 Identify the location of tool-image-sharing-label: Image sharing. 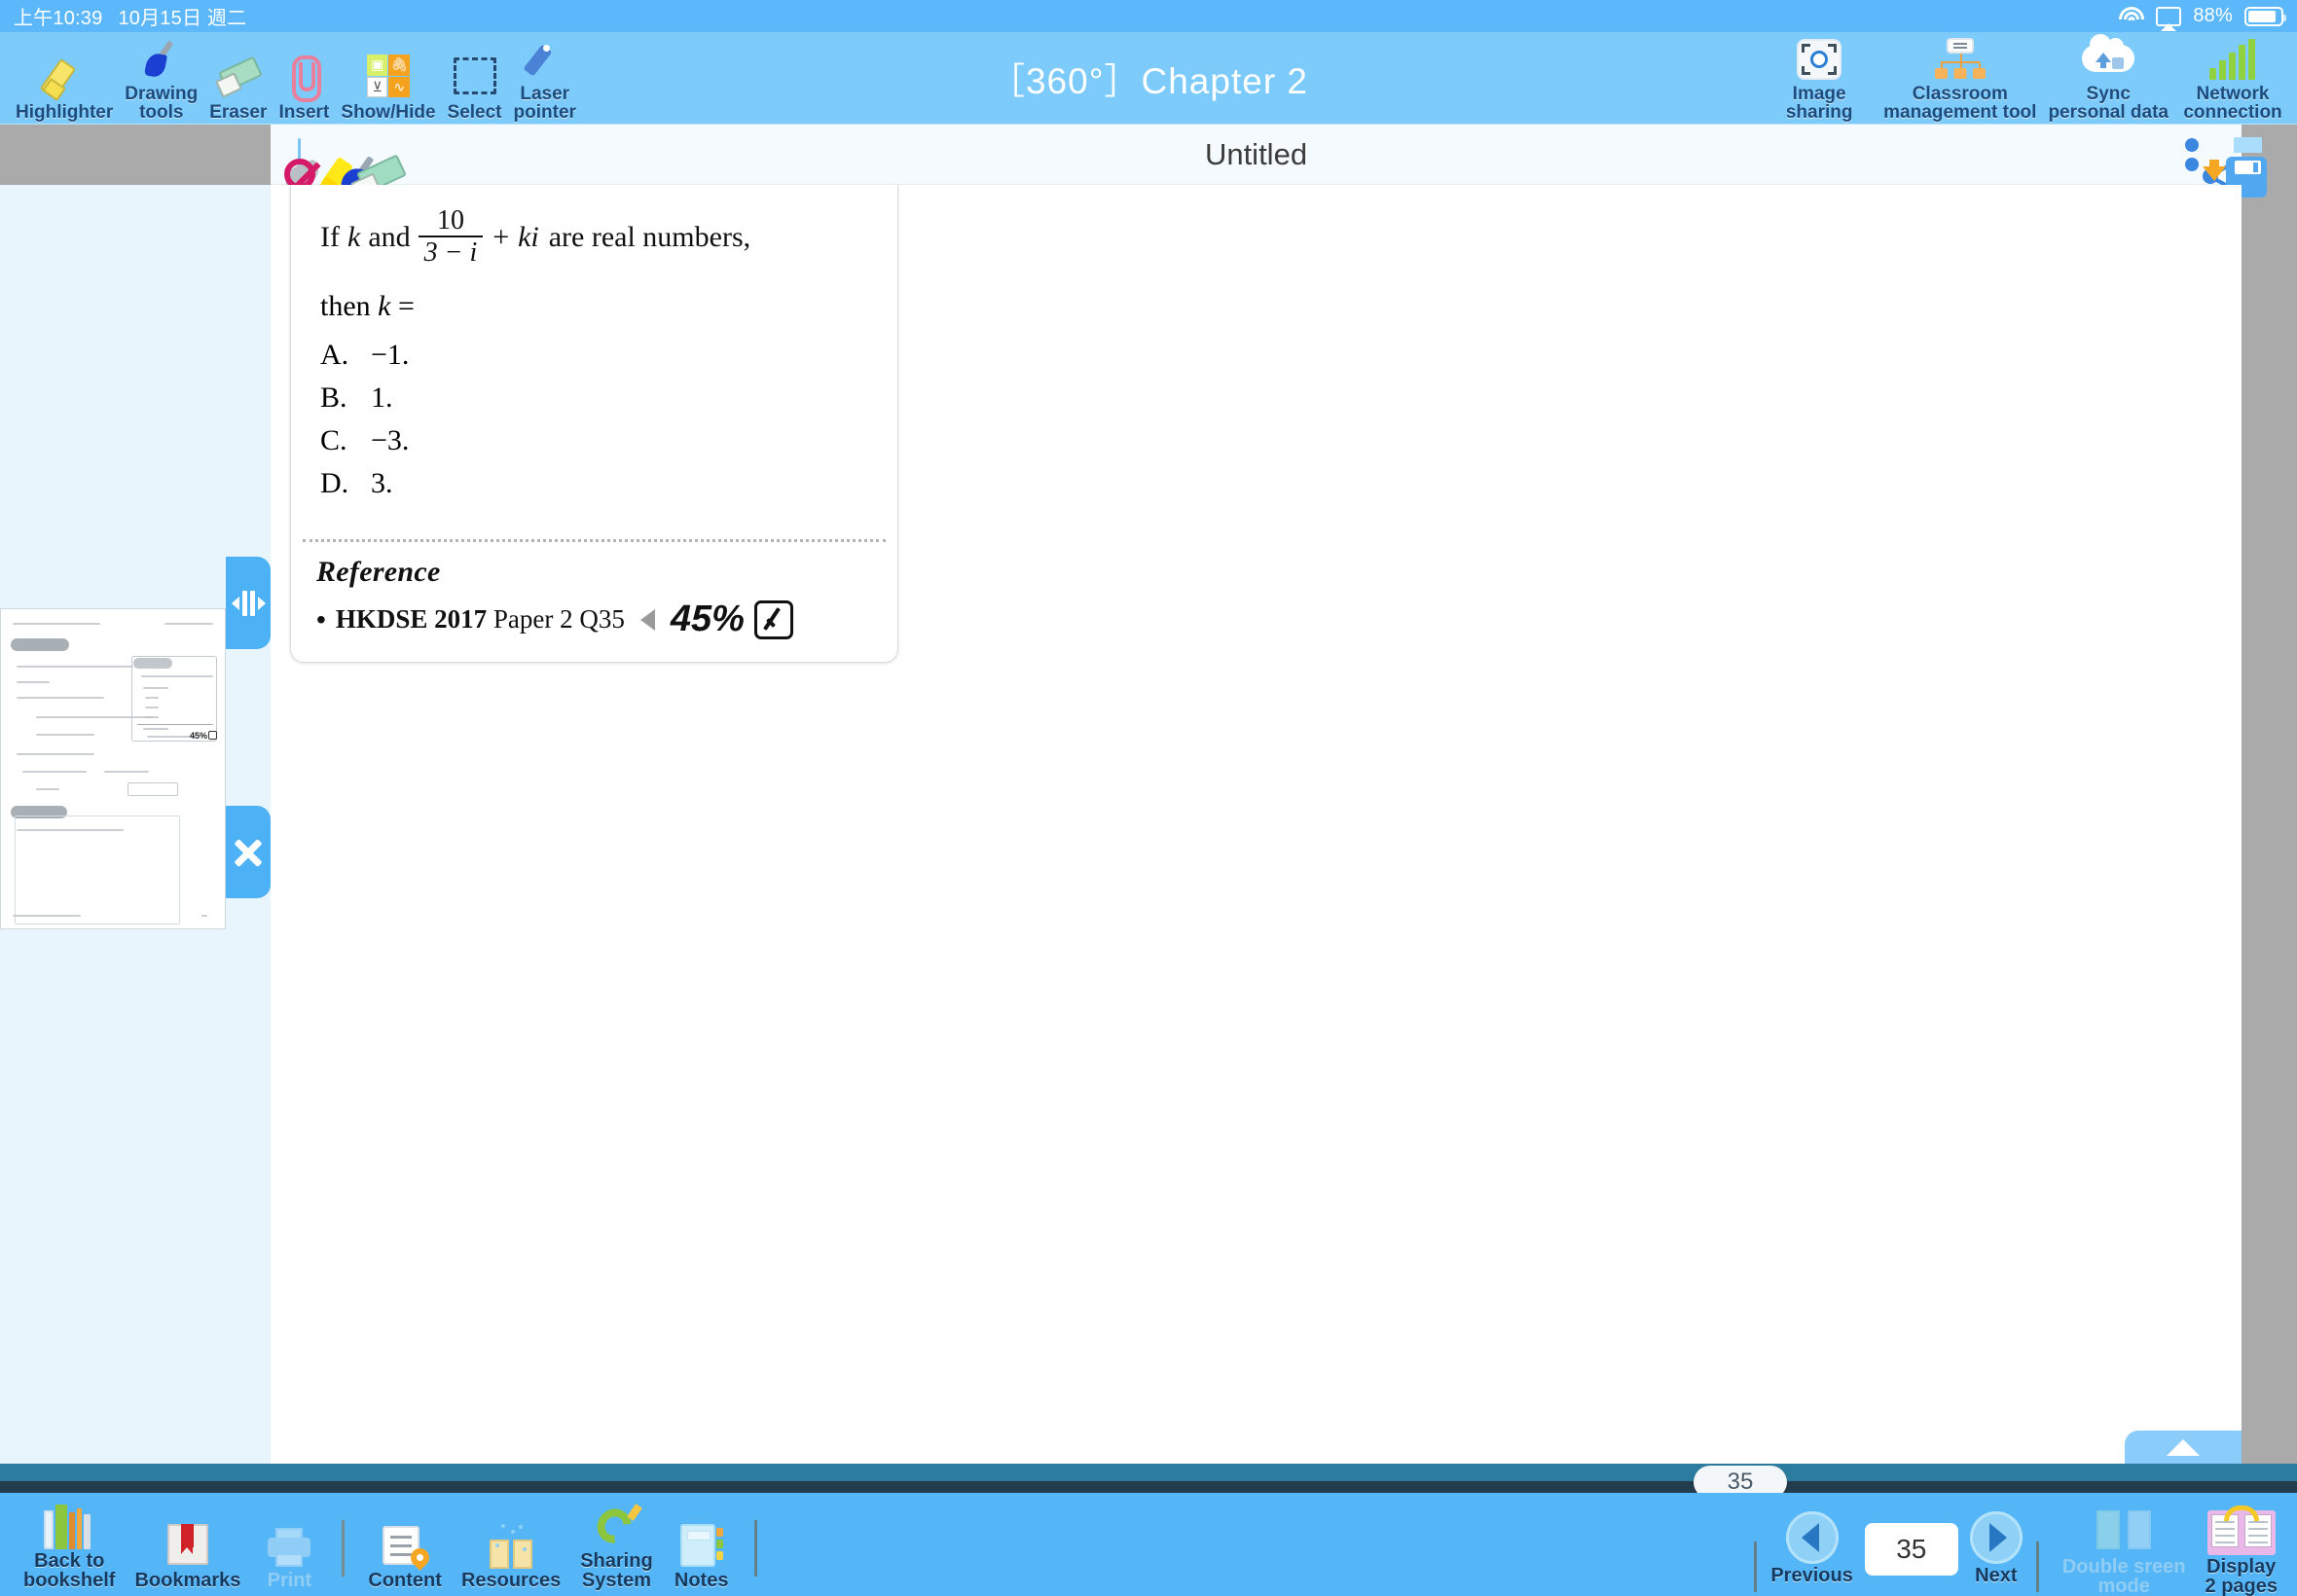
(1819, 103).